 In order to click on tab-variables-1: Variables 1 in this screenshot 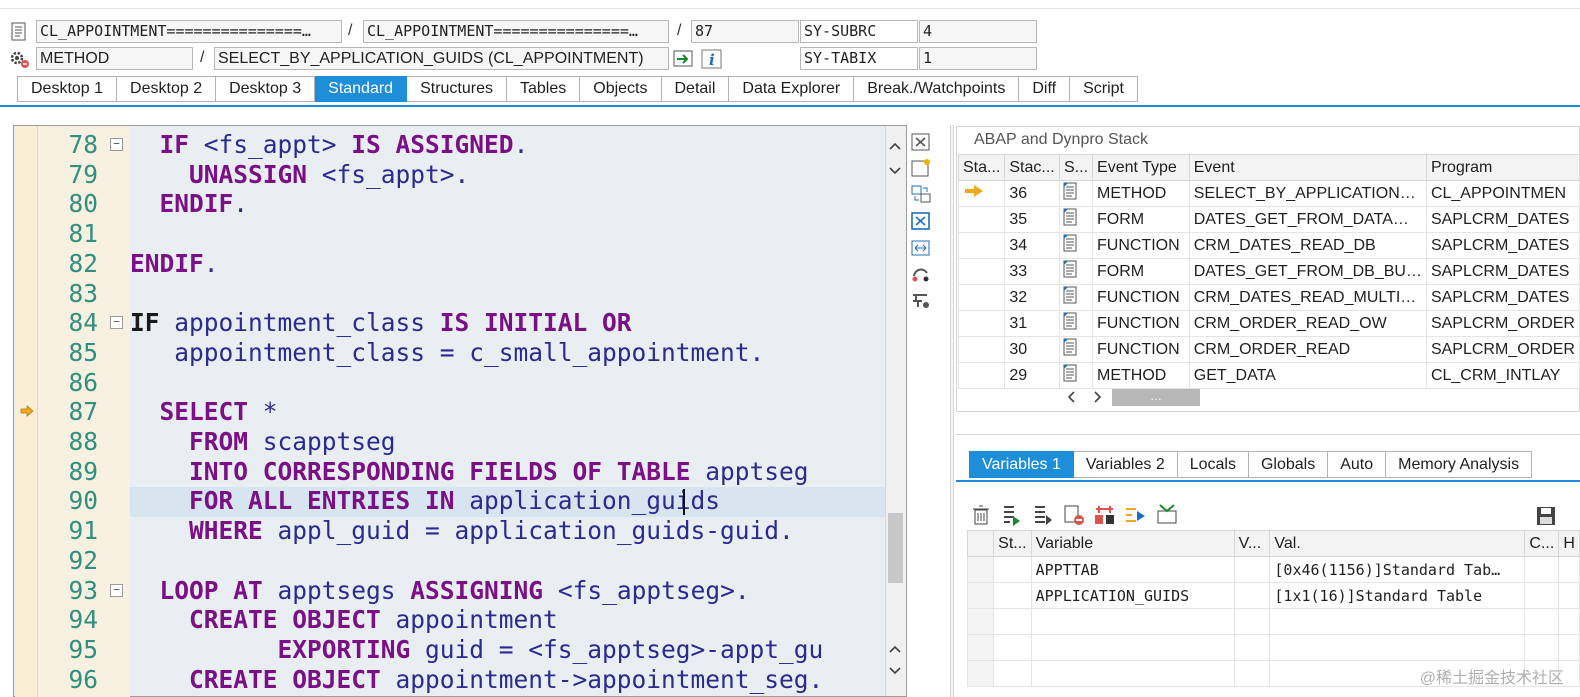, I will do `click(1021, 464)`.